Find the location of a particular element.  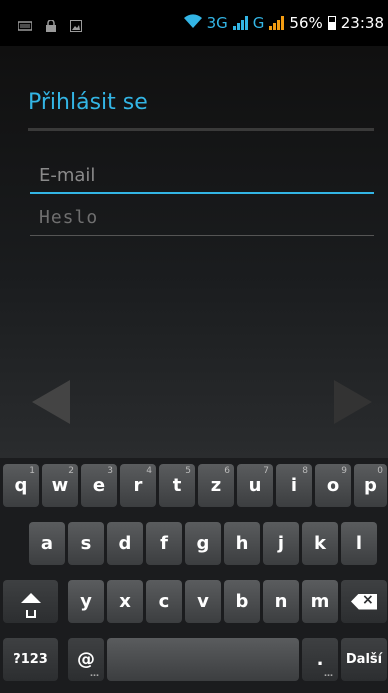

email-field-container is located at coordinates (202, 176).